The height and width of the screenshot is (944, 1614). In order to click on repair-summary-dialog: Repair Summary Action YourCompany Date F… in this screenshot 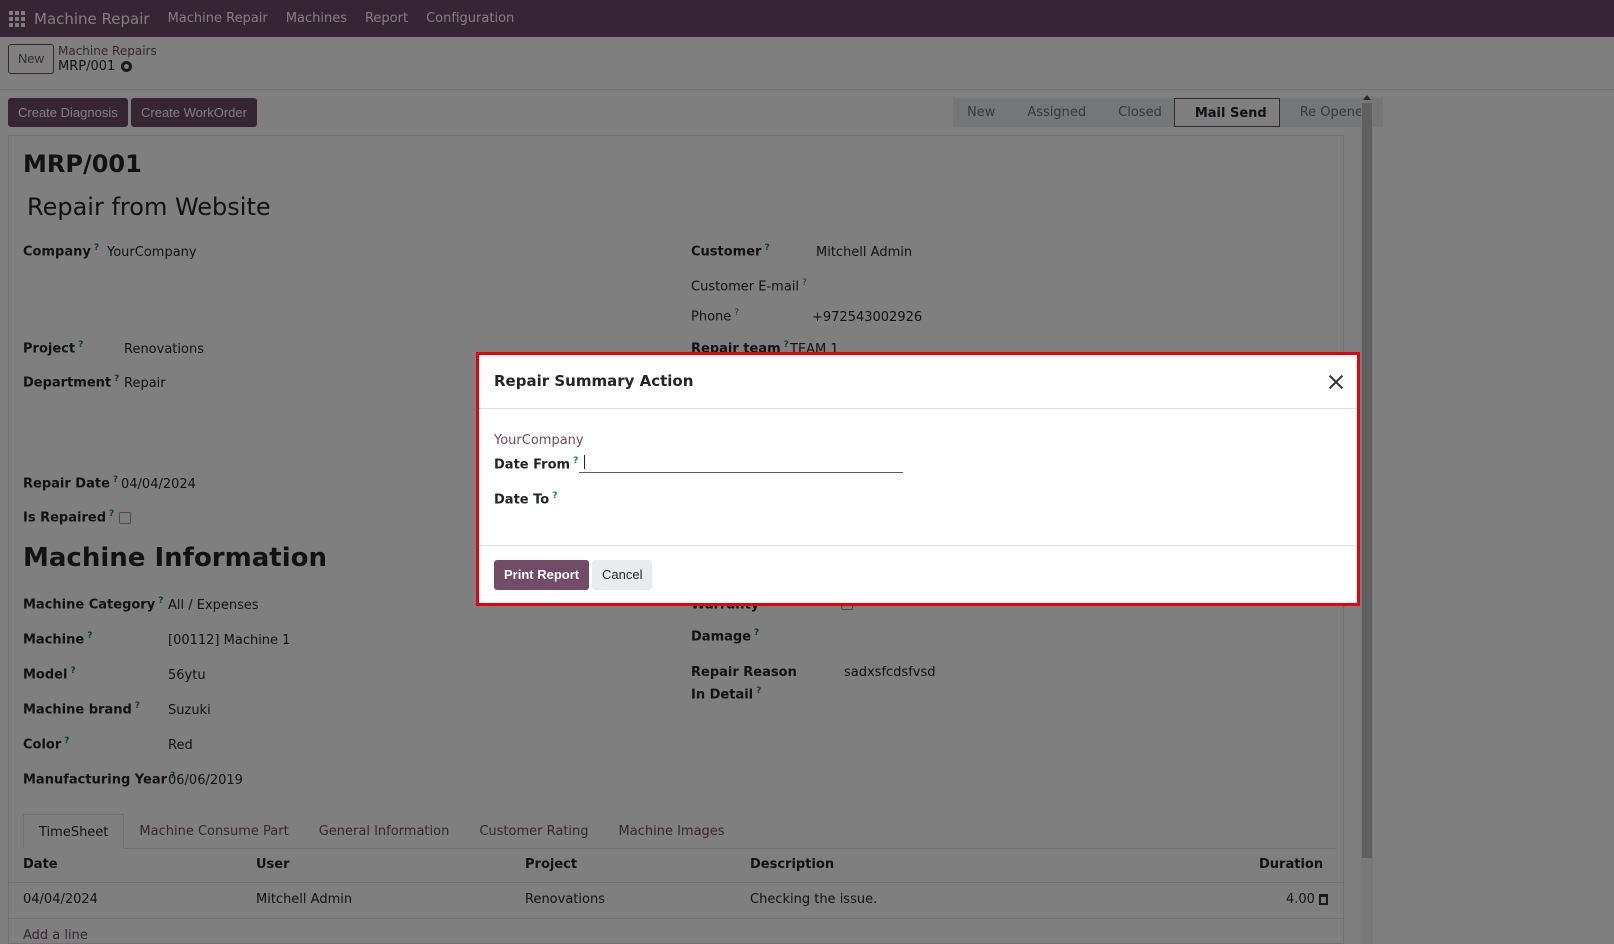, I will do `click(918, 479)`.